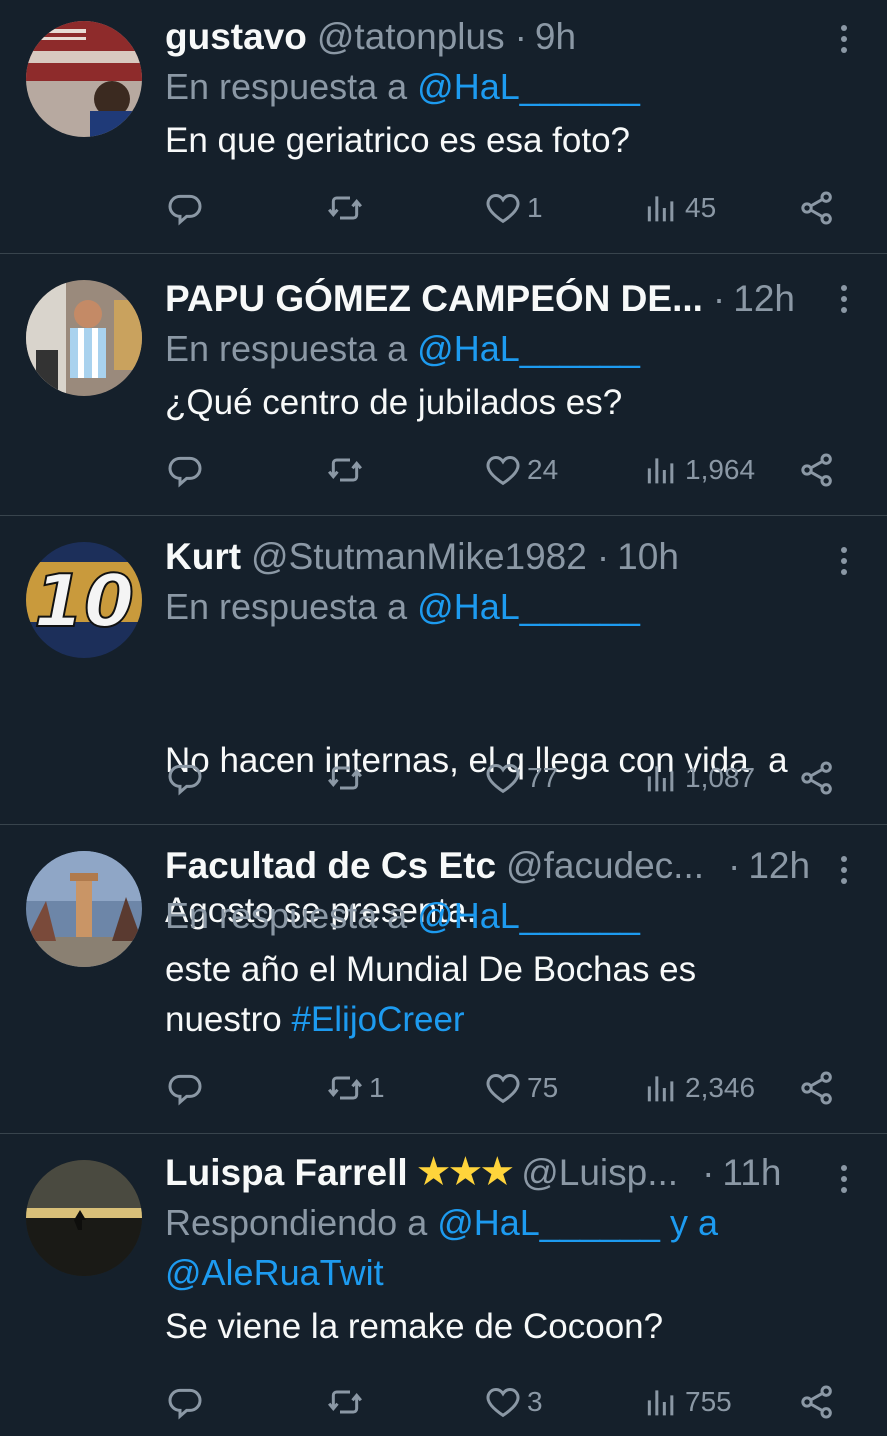 The image size is (887, 1436). I want to click on author-name: Luispa Farrell, so click(286, 1173).